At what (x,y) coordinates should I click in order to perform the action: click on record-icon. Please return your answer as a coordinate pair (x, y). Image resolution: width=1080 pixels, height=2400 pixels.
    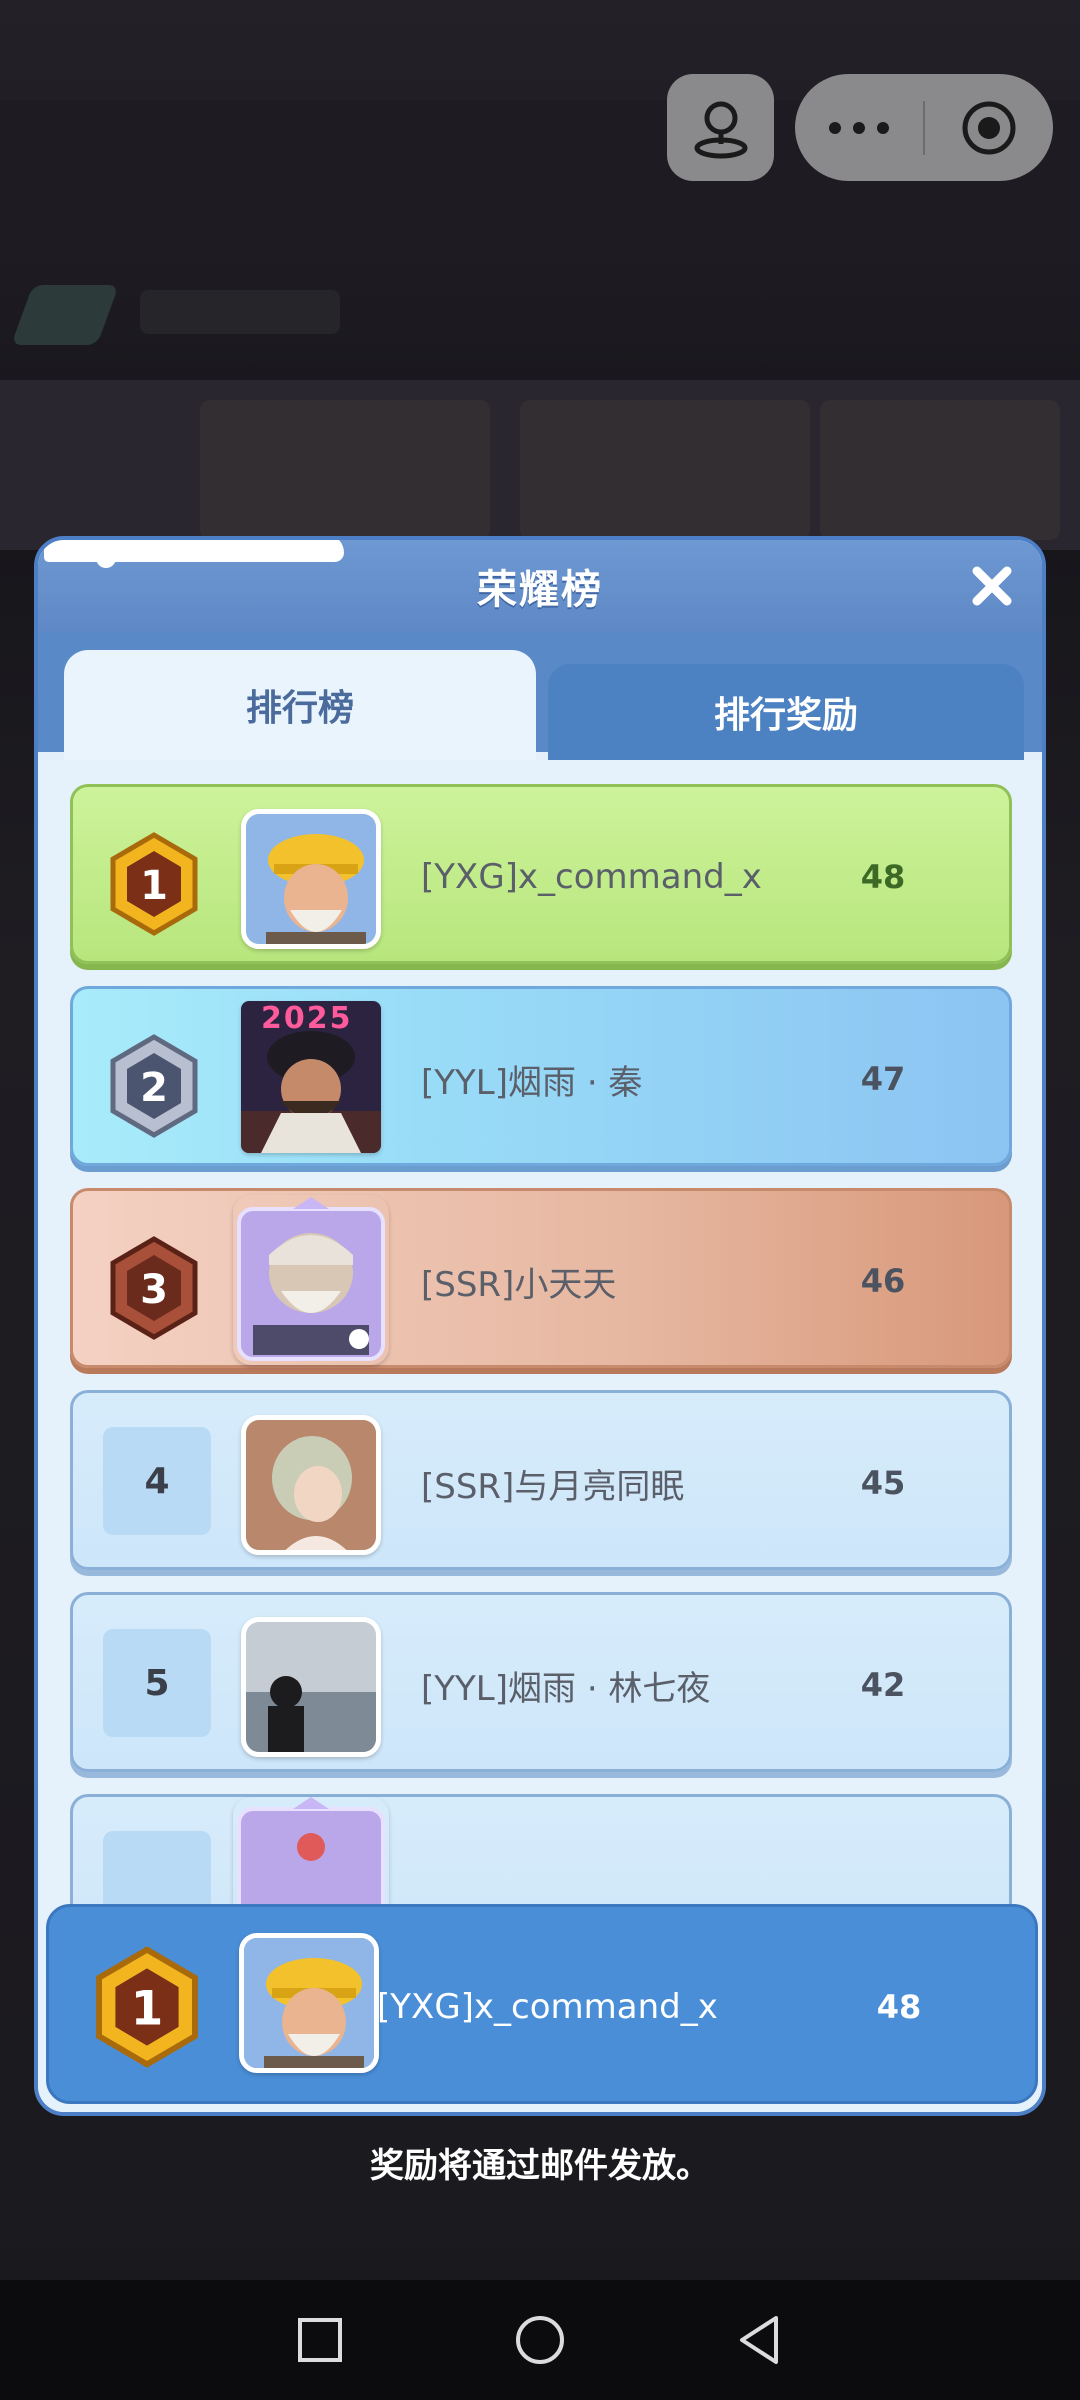
    Looking at the image, I should click on (989, 127).